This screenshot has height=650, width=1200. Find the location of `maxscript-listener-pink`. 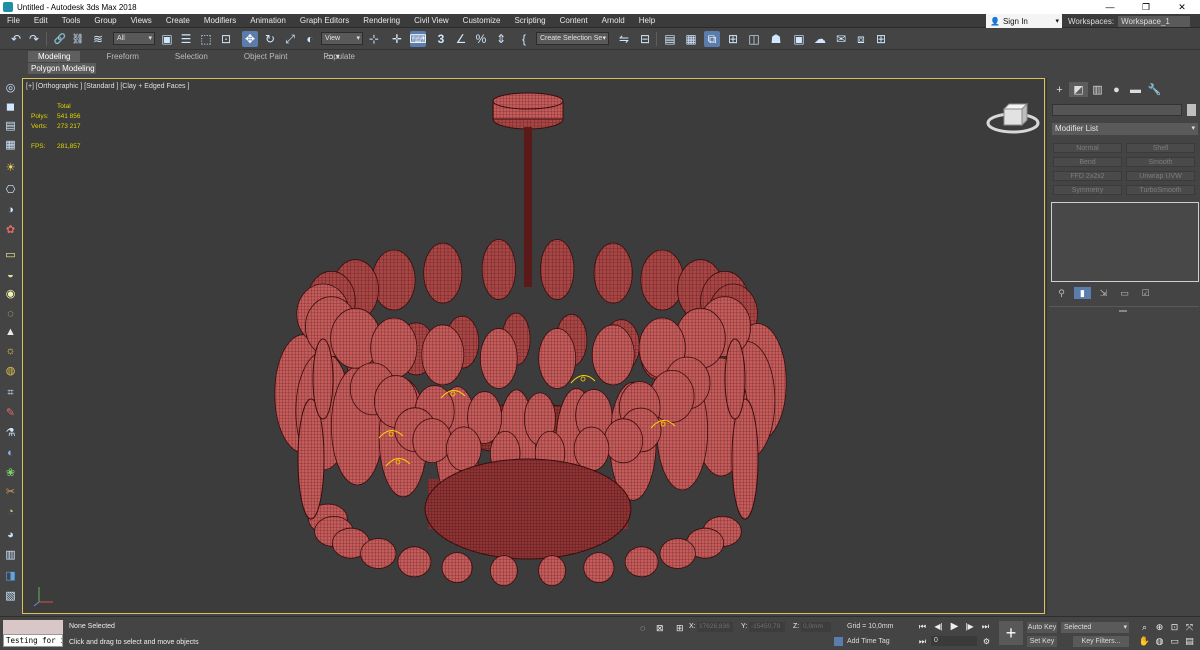

maxscript-listener-pink is located at coordinates (33, 627).